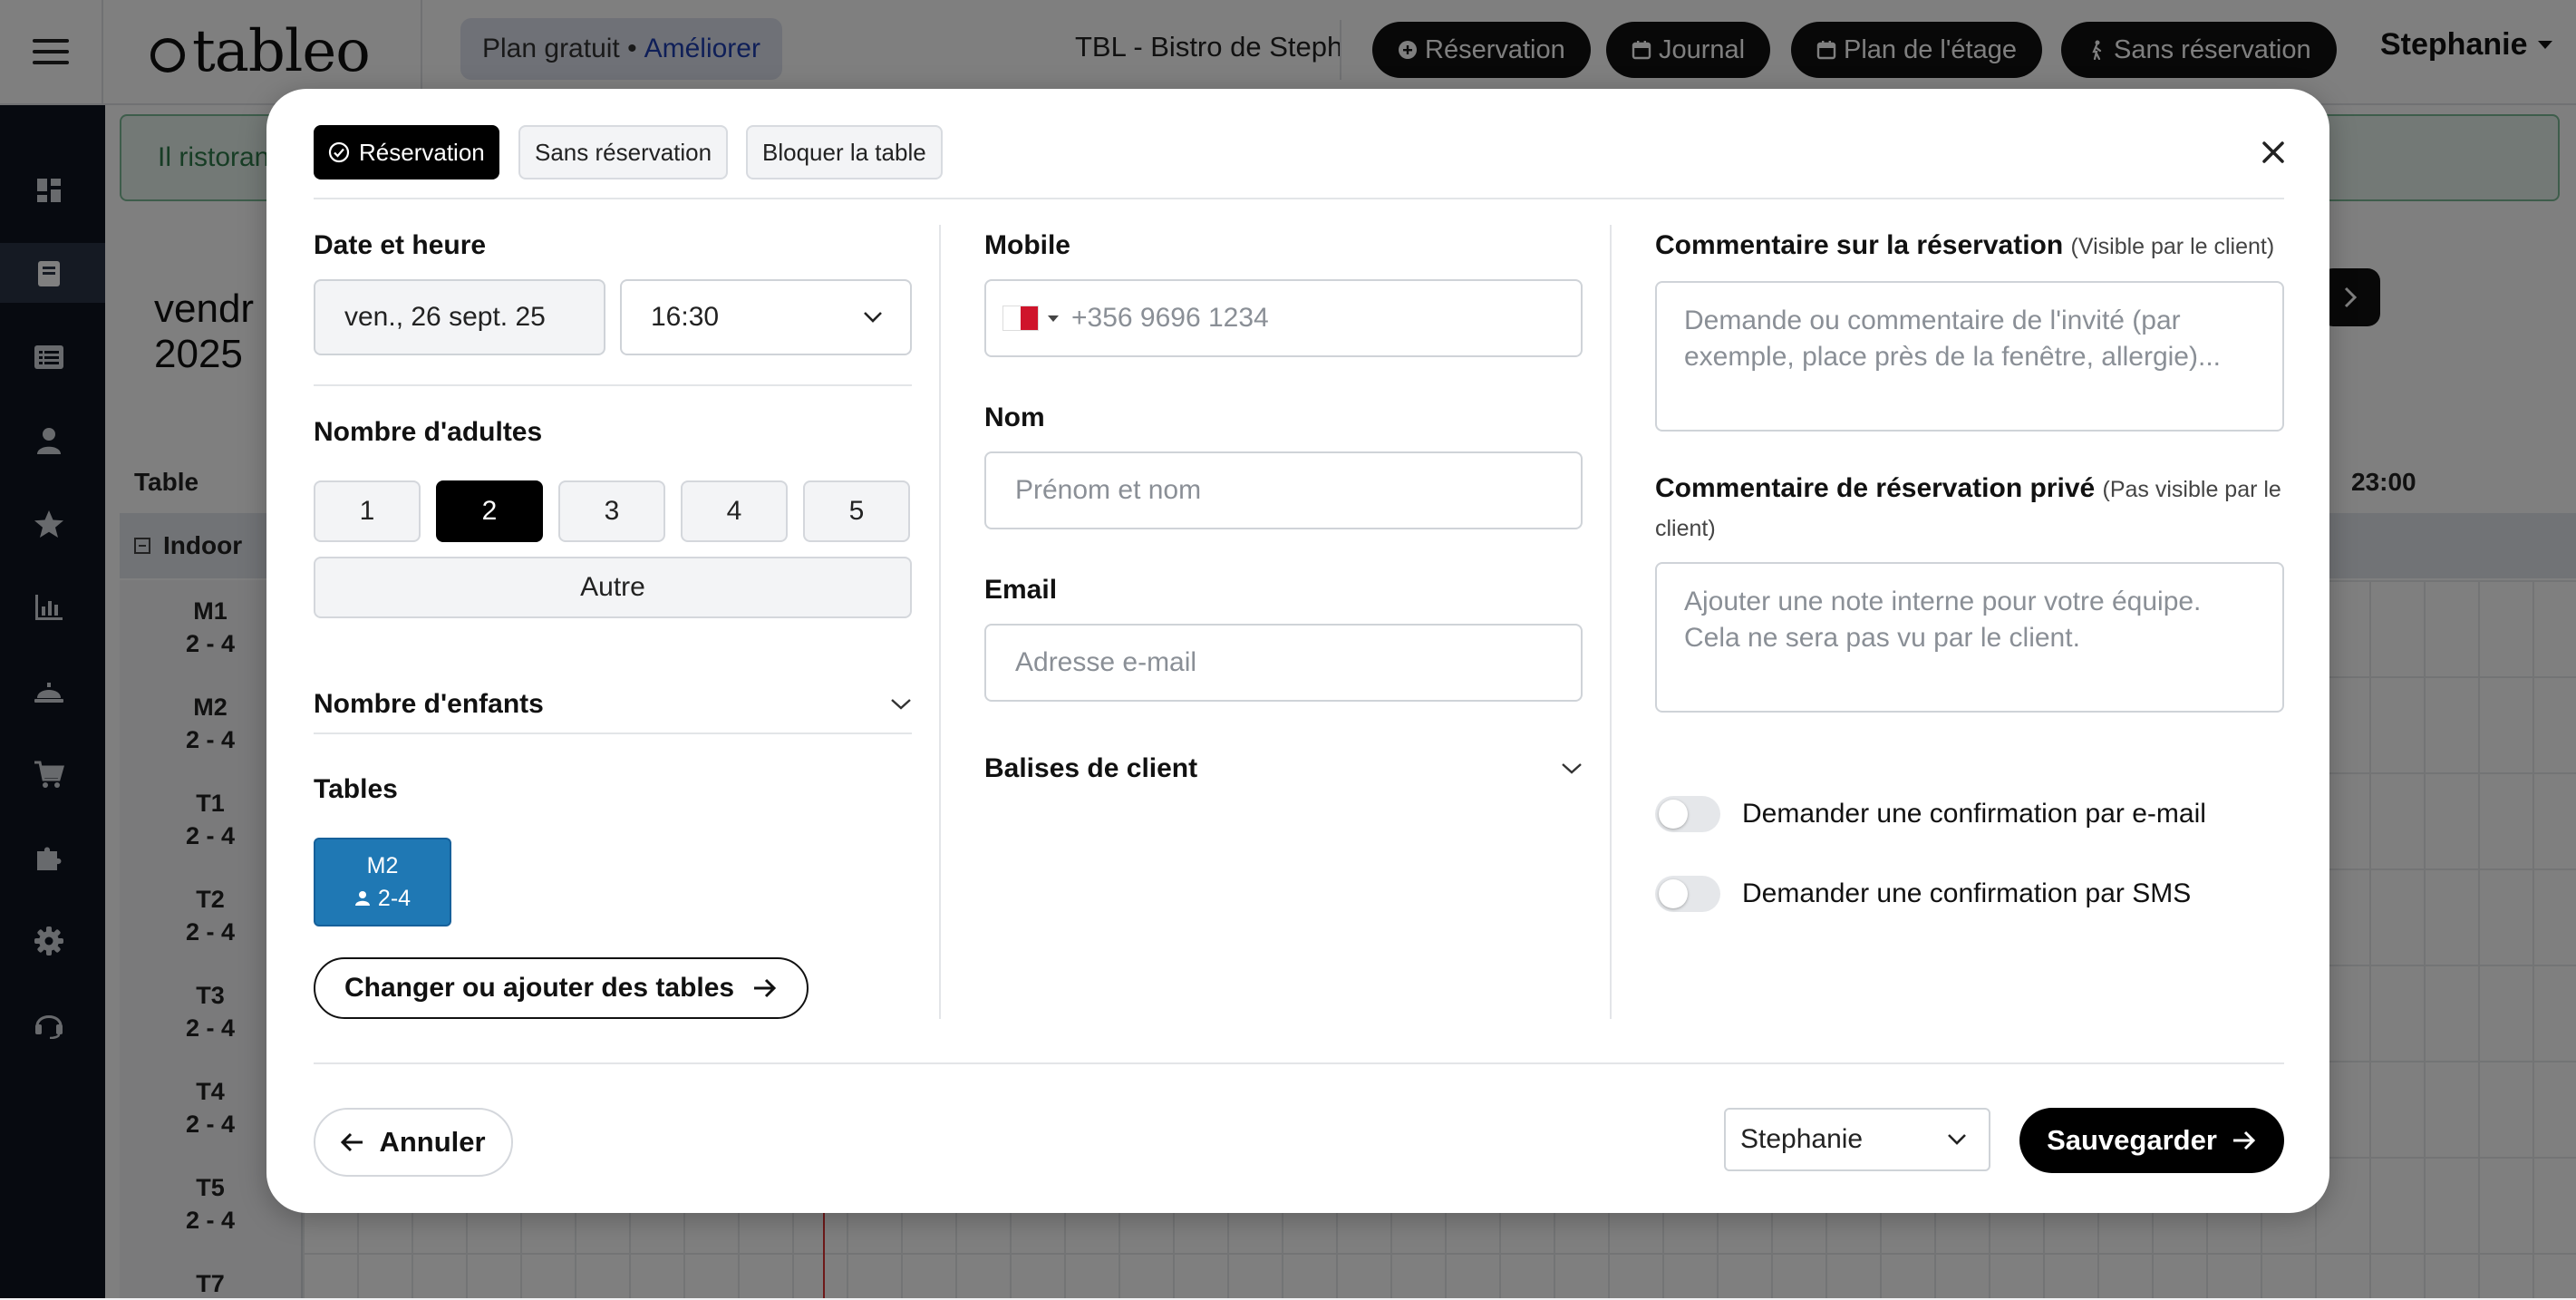 This screenshot has width=2576, height=1300. What do you see at coordinates (1283, 769) in the screenshot?
I see `client-tags-accordion: Balises de client` at bounding box center [1283, 769].